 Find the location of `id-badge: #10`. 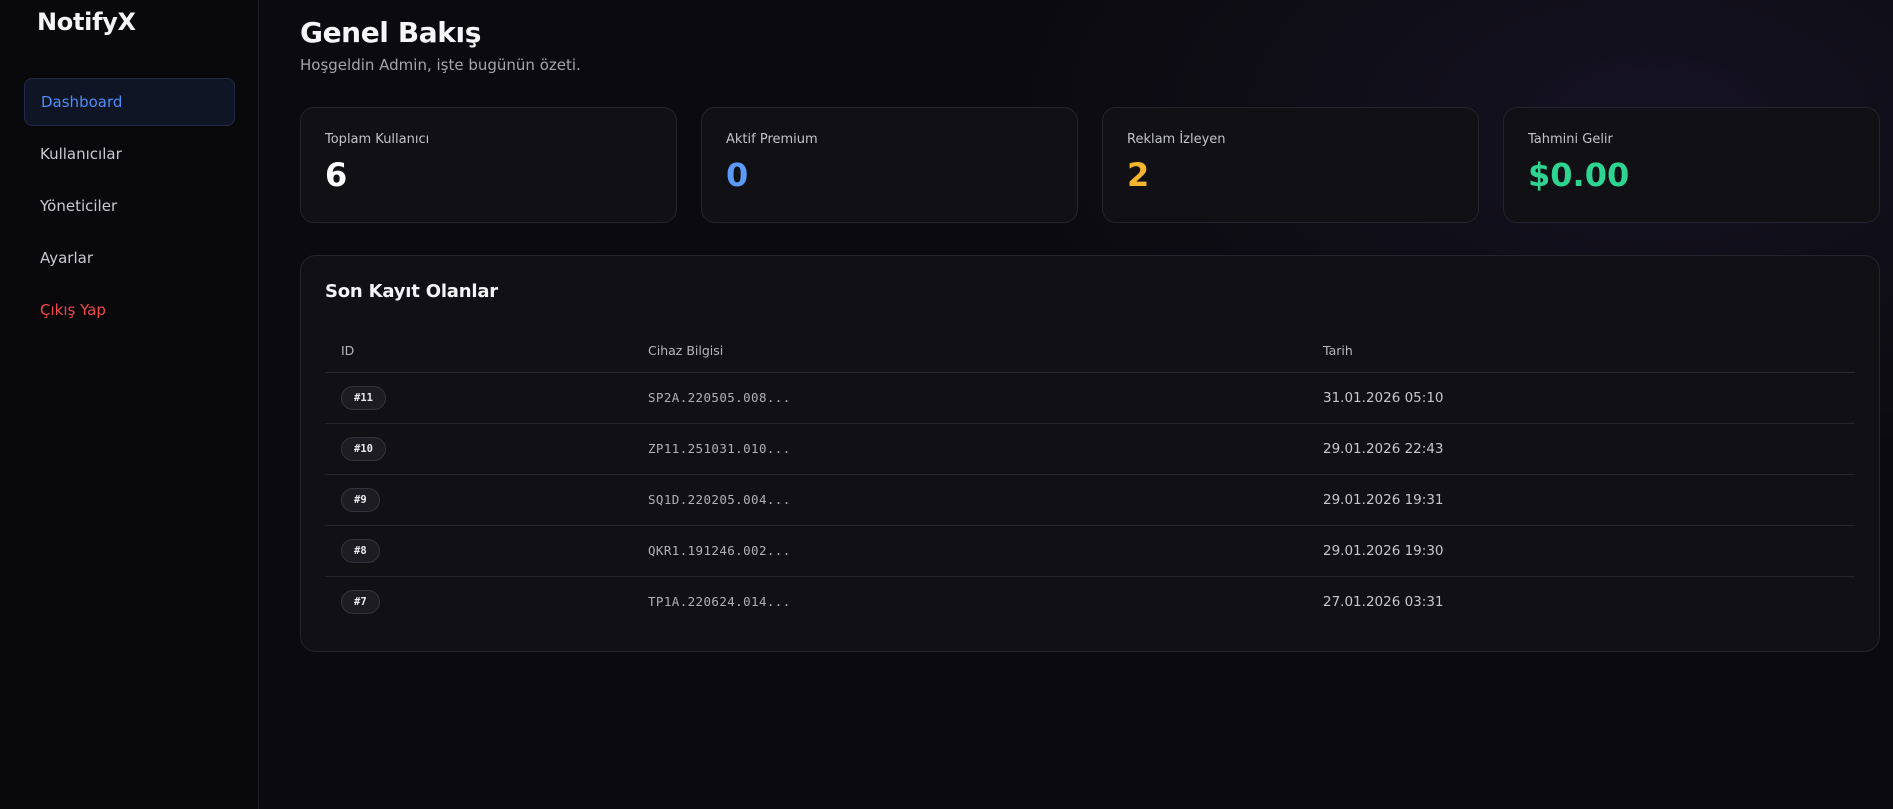

id-badge: #10 is located at coordinates (363, 449).